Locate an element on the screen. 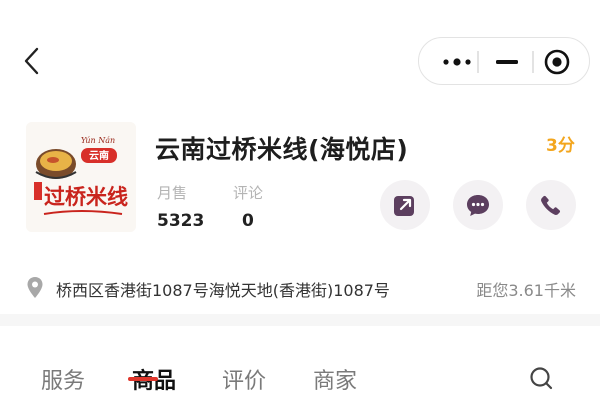 This screenshot has width=600, height=400. location-pin-icon is located at coordinates (35, 287).